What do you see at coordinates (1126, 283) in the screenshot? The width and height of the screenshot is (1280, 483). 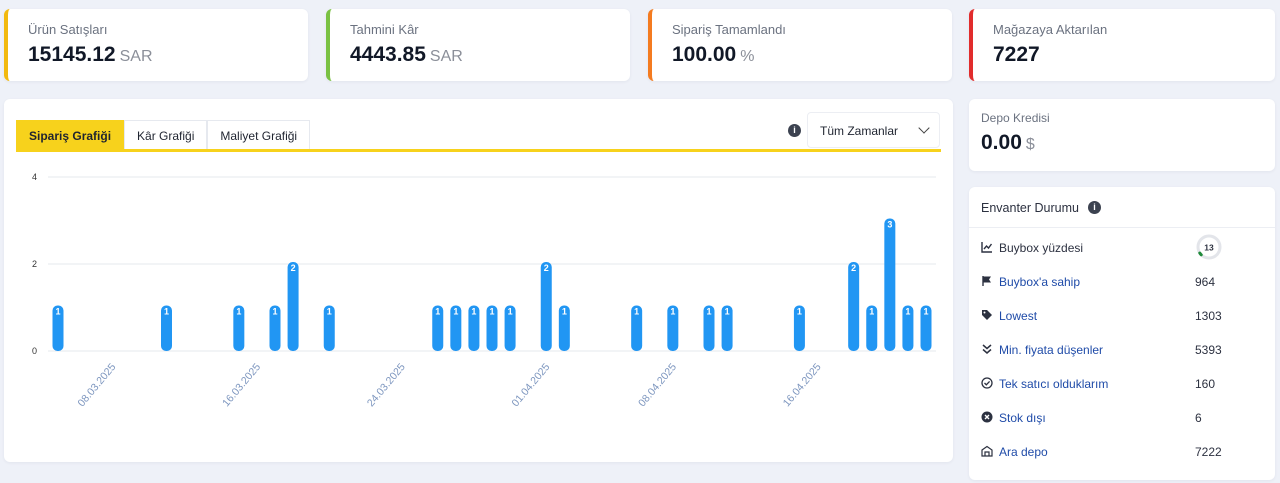 I see `inventory-row: Buybox'a sahip 964` at bounding box center [1126, 283].